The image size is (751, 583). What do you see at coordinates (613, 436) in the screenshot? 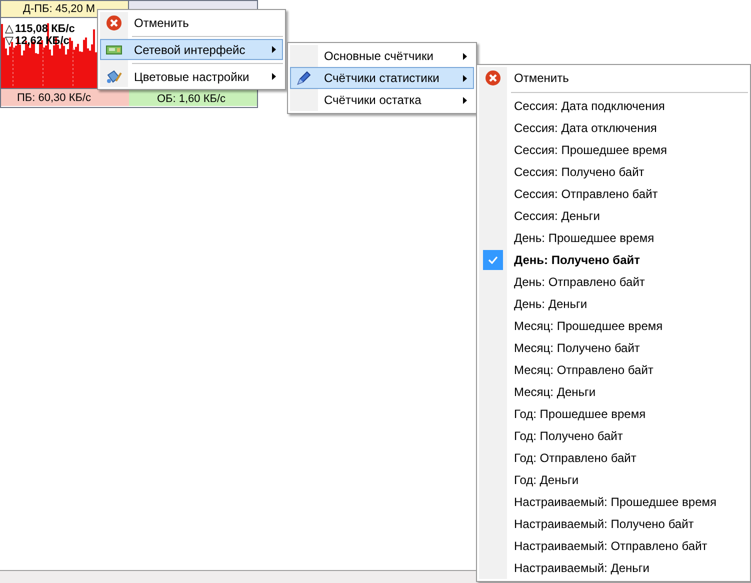
I see `menu-item: Год: Получено байт` at bounding box center [613, 436].